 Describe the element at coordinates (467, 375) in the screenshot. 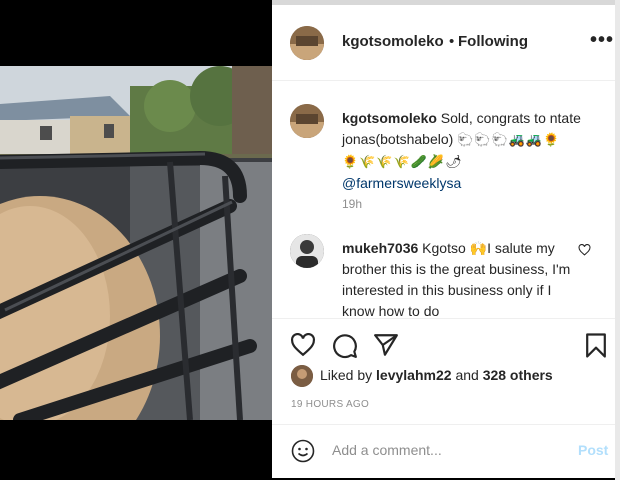

I see `liked-connector: and` at that location.